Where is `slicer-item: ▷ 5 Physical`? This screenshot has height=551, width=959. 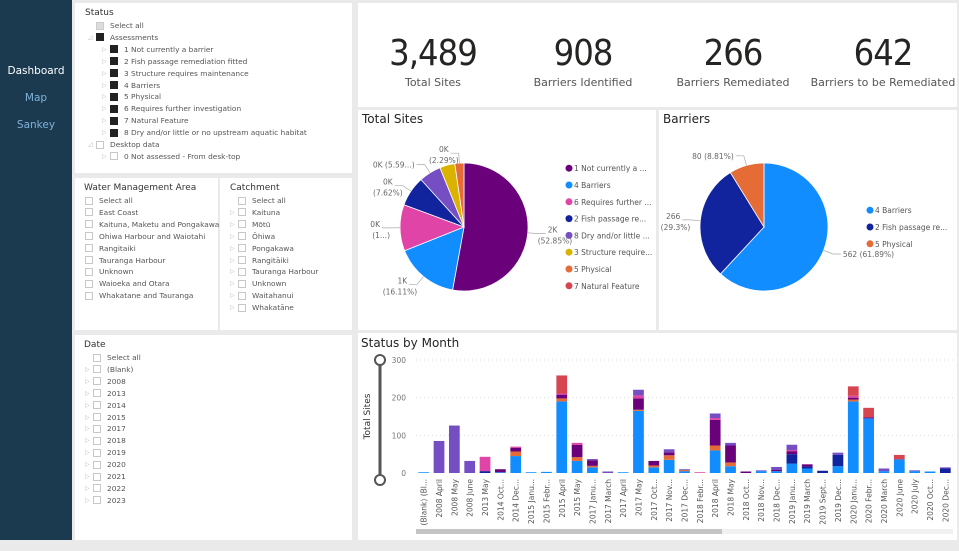 slicer-item: ▷ 5 Physical is located at coordinates (131, 96).